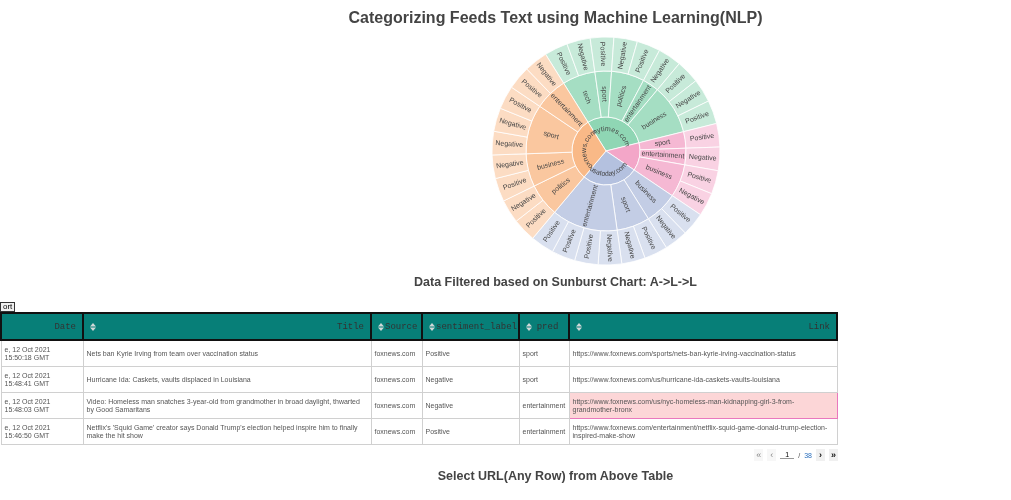 Image resolution: width=1011 pixels, height=500 pixels. What do you see at coordinates (555, 17) in the screenshot?
I see `page-title: Categorizing Feeds Text using Machine Learning(NLP)` at bounding box center [555, 17].